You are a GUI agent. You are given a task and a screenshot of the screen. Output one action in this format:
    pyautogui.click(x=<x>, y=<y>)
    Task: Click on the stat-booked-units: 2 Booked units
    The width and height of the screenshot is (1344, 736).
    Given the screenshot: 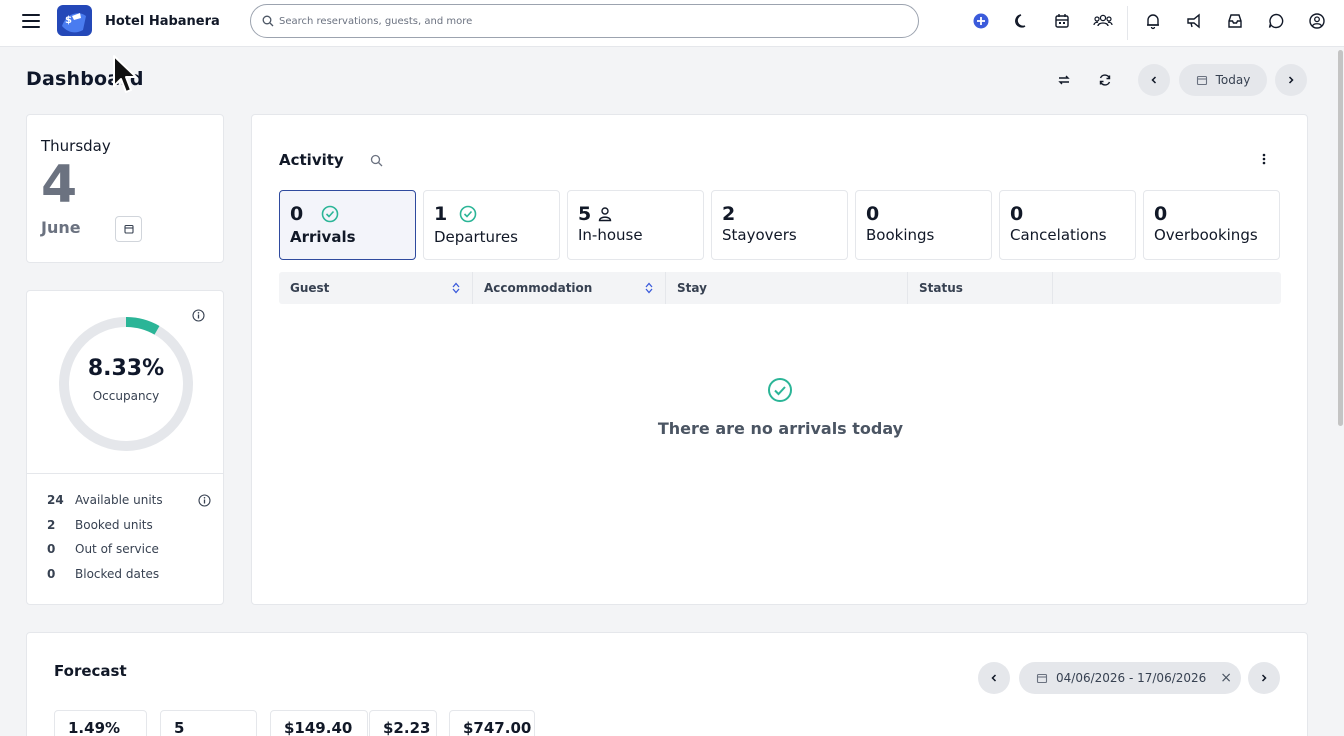 What is the action you would take?
    pyautogui.click(x=100, y=525)
    